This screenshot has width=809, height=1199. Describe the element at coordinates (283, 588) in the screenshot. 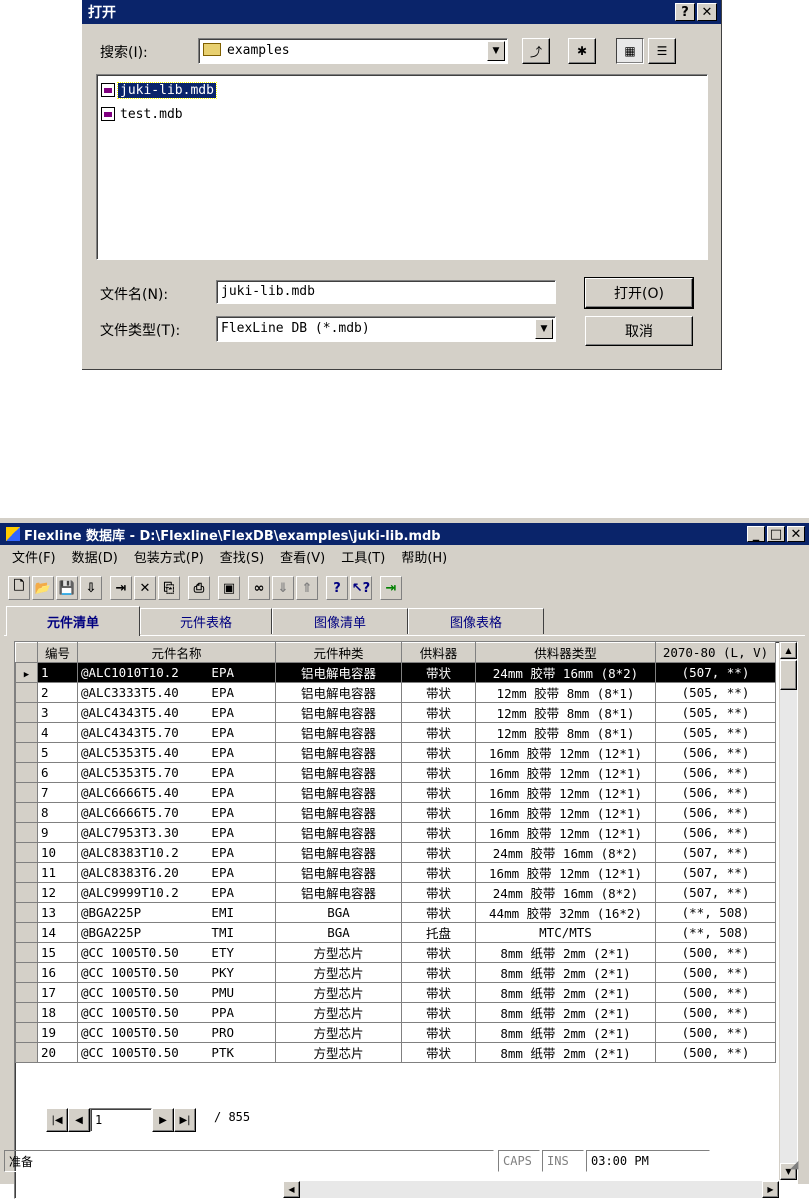

I see `find-next-button: ⇓` at that location.